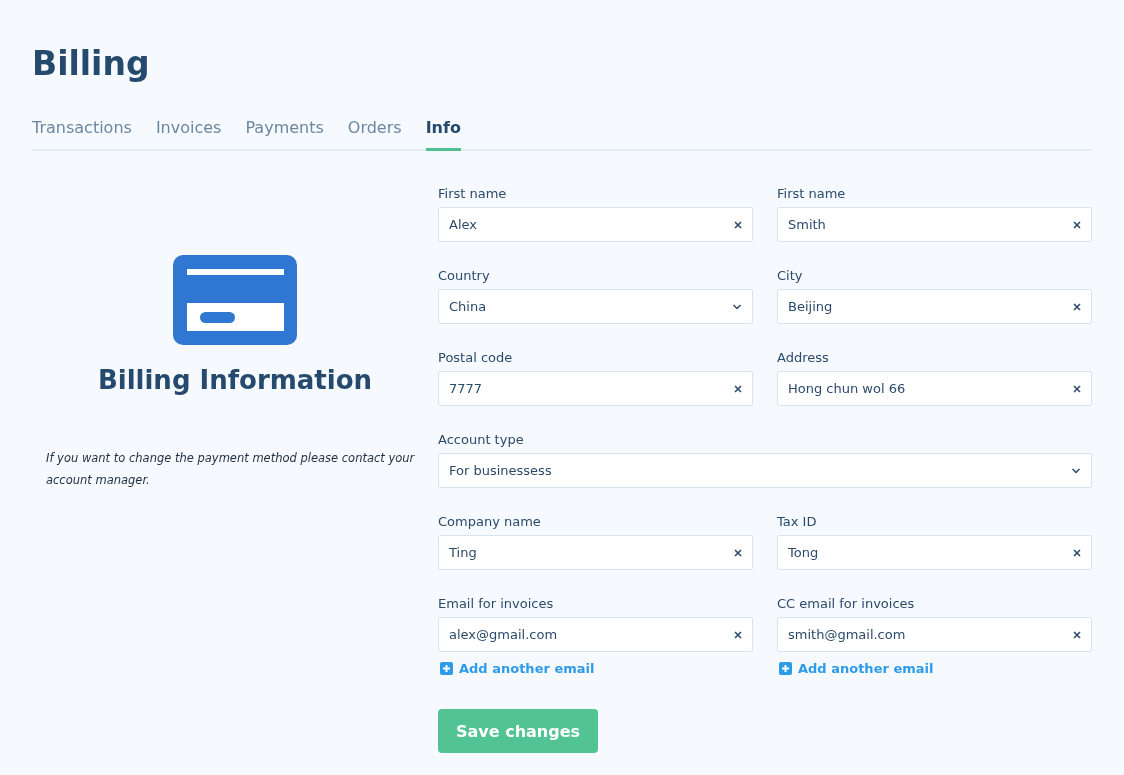  What do you see at coordinates (765, 470) in the screenshot?
I see `select-field: For businessess` at bounding box center [765, 470].